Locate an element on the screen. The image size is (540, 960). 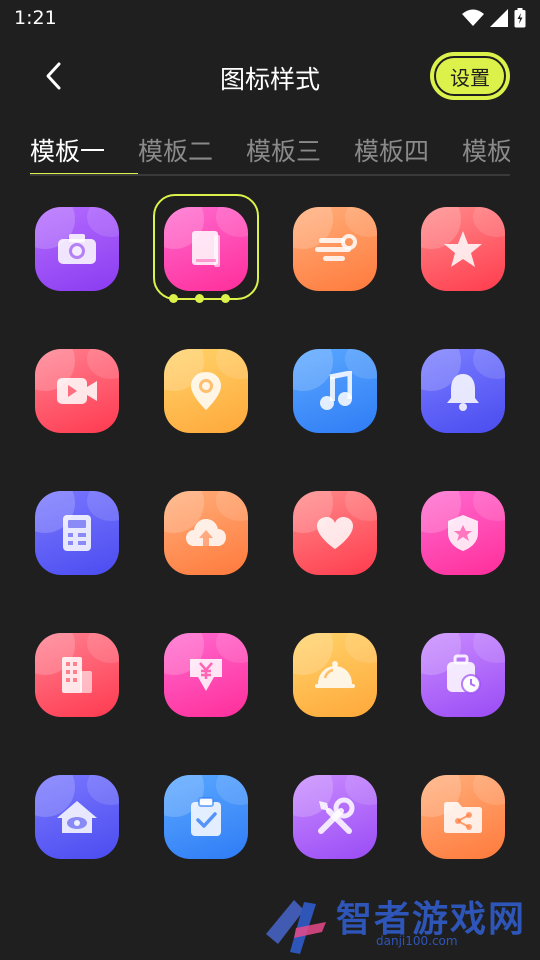
icon-option-video is located at coordinates (77, 391).